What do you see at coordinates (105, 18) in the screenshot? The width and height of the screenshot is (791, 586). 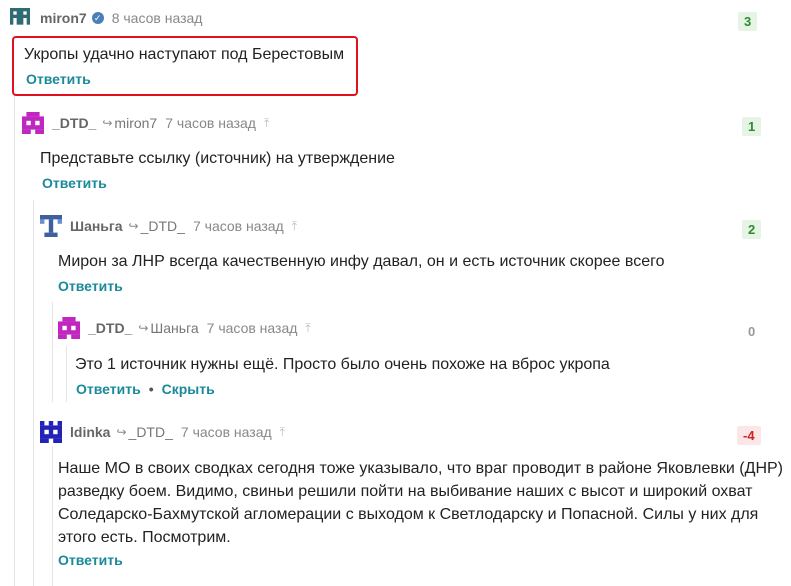 I see `comment-header: miron7 ✓ 8 часов назад` at bounding box center [105, 18].